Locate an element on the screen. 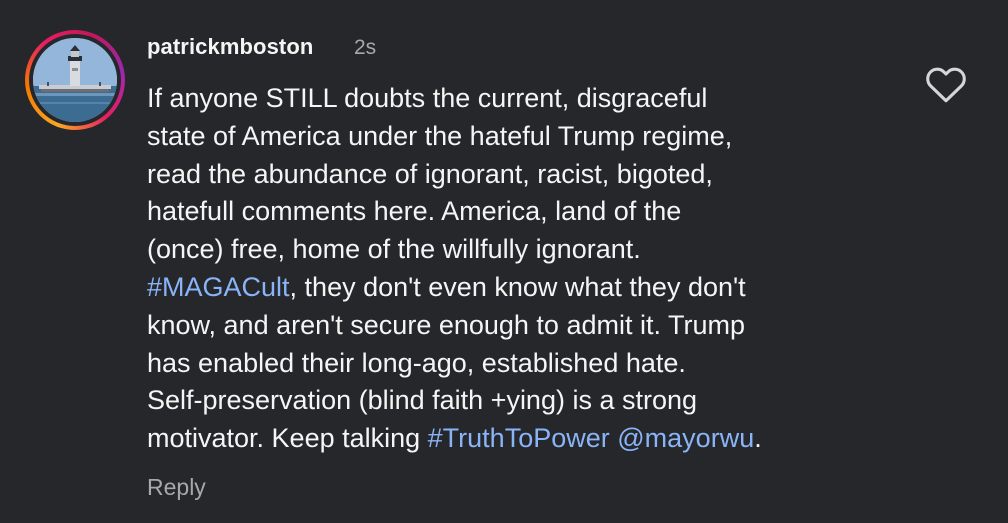  avatar is located at coordinates (75, 80).